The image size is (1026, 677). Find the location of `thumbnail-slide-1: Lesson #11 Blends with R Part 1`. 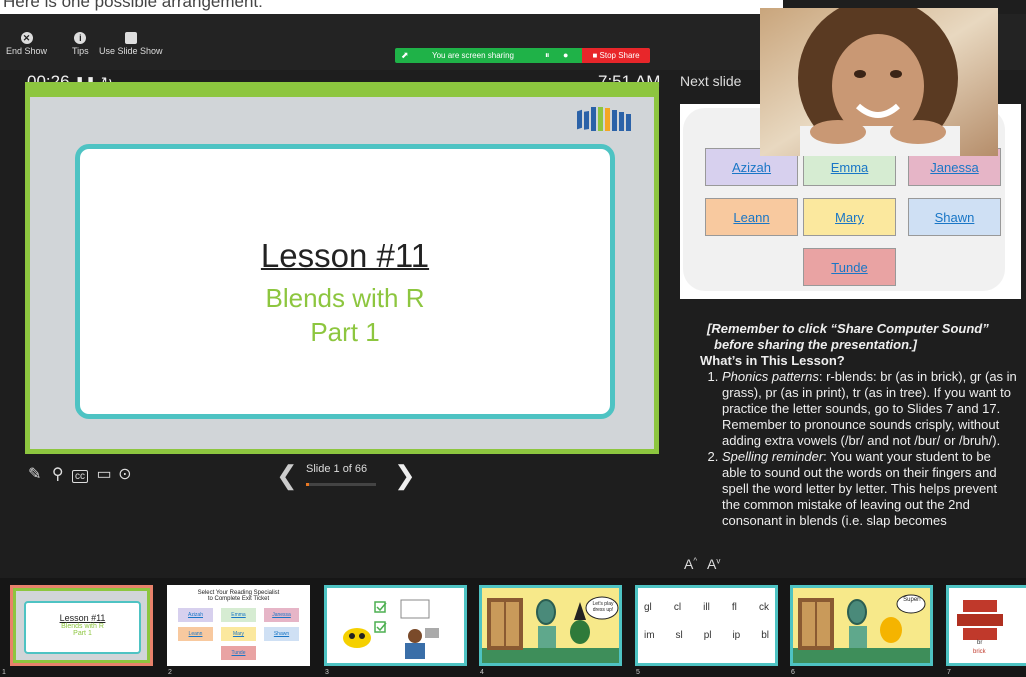

thumbnail-slide-1: Lesson #11 Blends with R Part 1 is located at coordinates (81, 625).